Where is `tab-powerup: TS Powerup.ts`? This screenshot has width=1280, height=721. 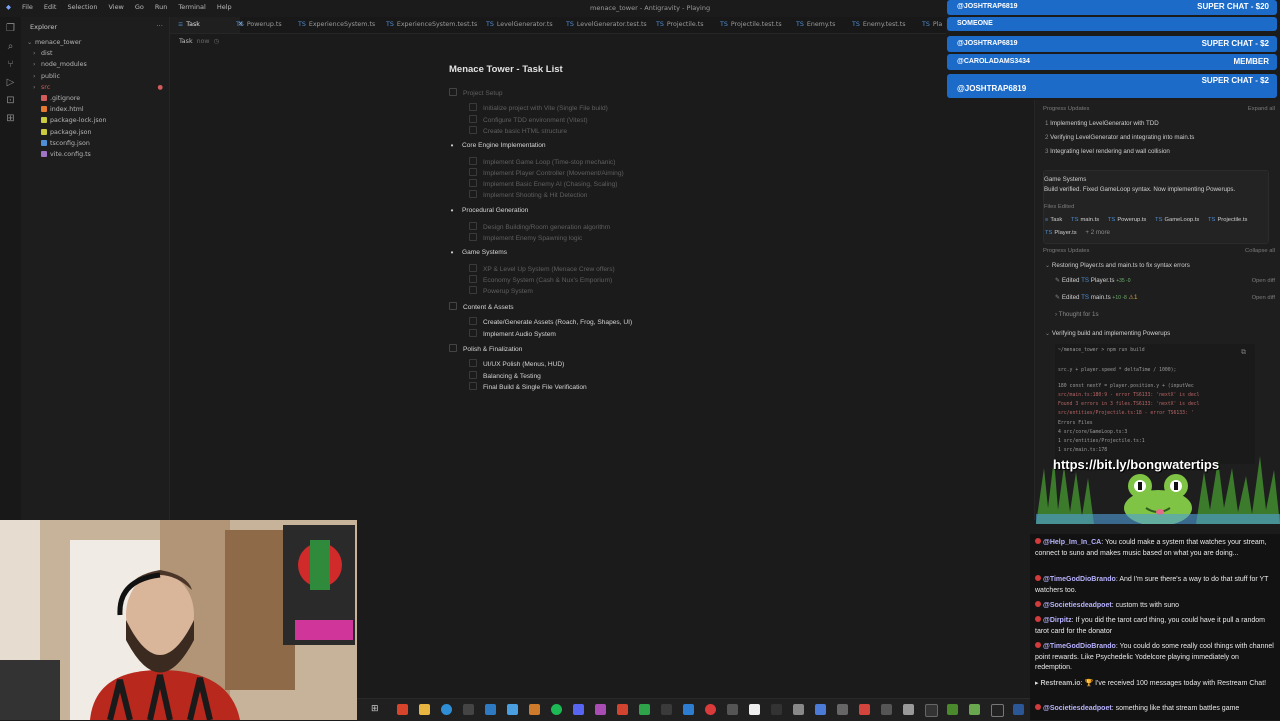
tab-powerup: TS Powerup.ts is located at coordinates (259, 25).